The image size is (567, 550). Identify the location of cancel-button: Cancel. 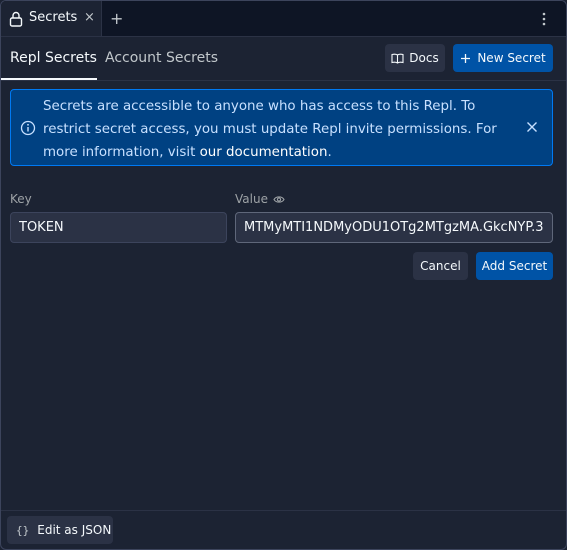
(440, 266).